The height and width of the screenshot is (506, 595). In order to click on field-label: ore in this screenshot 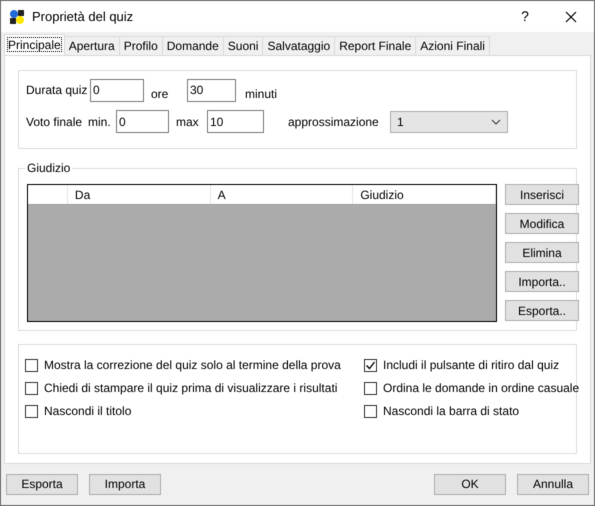, I will do `click(160, 94)`.